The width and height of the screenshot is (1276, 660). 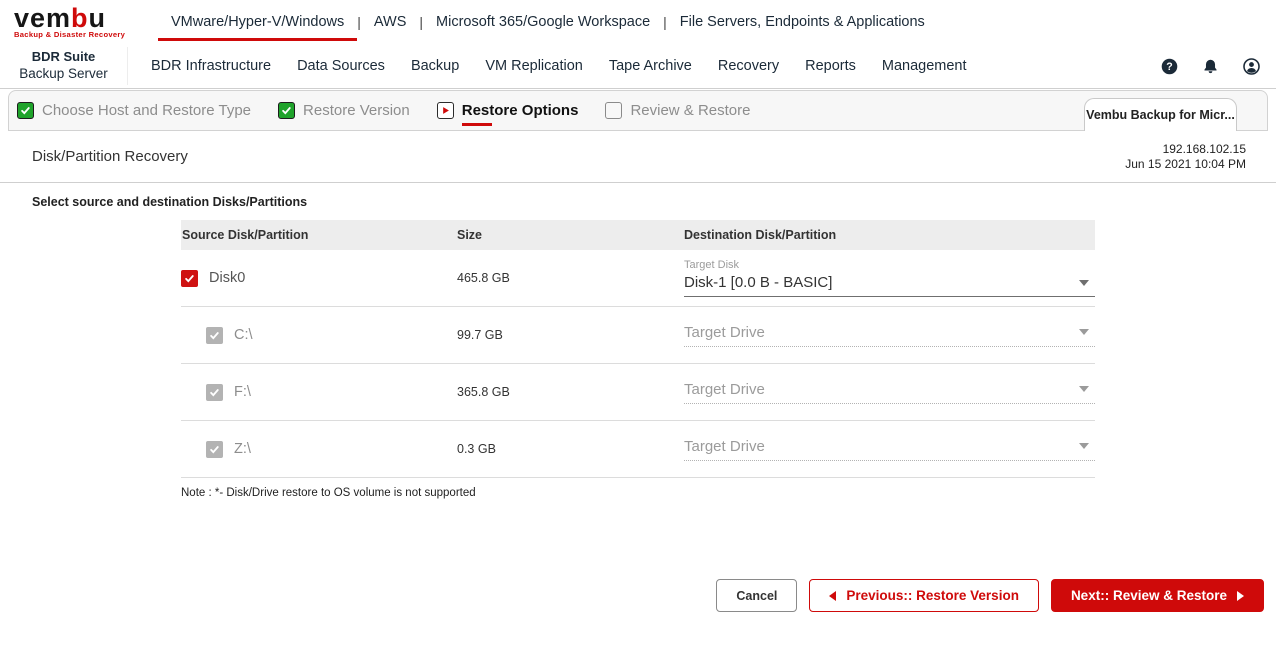 I want to click on source-cell: Disk0, so click(x=319, y=278).